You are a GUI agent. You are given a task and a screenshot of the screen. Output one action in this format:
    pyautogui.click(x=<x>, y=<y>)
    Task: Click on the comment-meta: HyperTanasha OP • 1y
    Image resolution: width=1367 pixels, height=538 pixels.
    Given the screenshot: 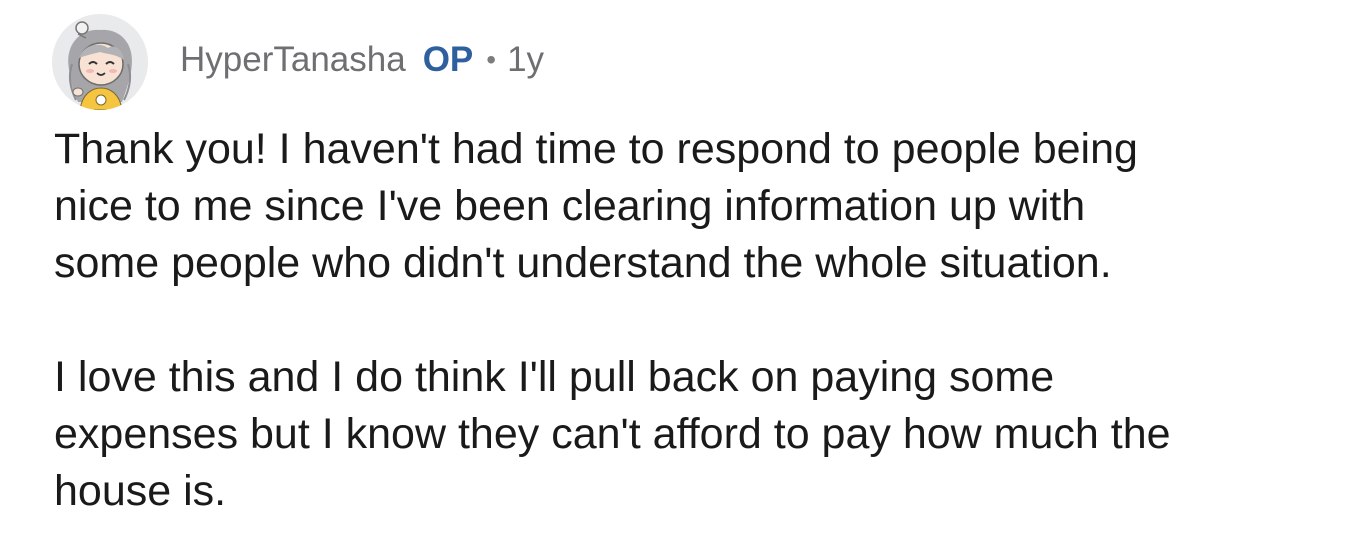 What is the action you would take?
    pyautogui.click(x=362, y=60)
    